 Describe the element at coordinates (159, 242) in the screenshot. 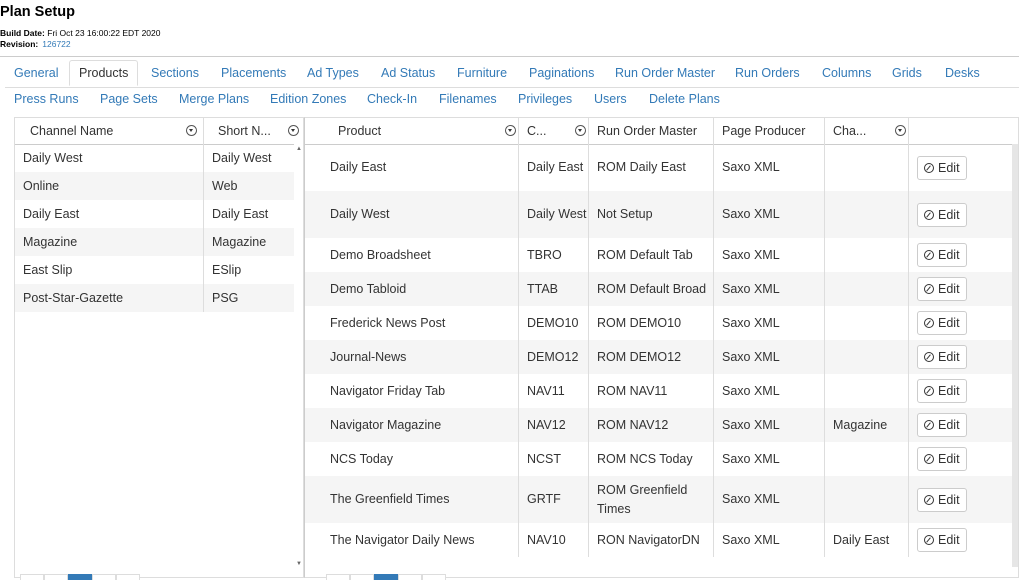

I see `table-row: Magazine Magazine` at that location.